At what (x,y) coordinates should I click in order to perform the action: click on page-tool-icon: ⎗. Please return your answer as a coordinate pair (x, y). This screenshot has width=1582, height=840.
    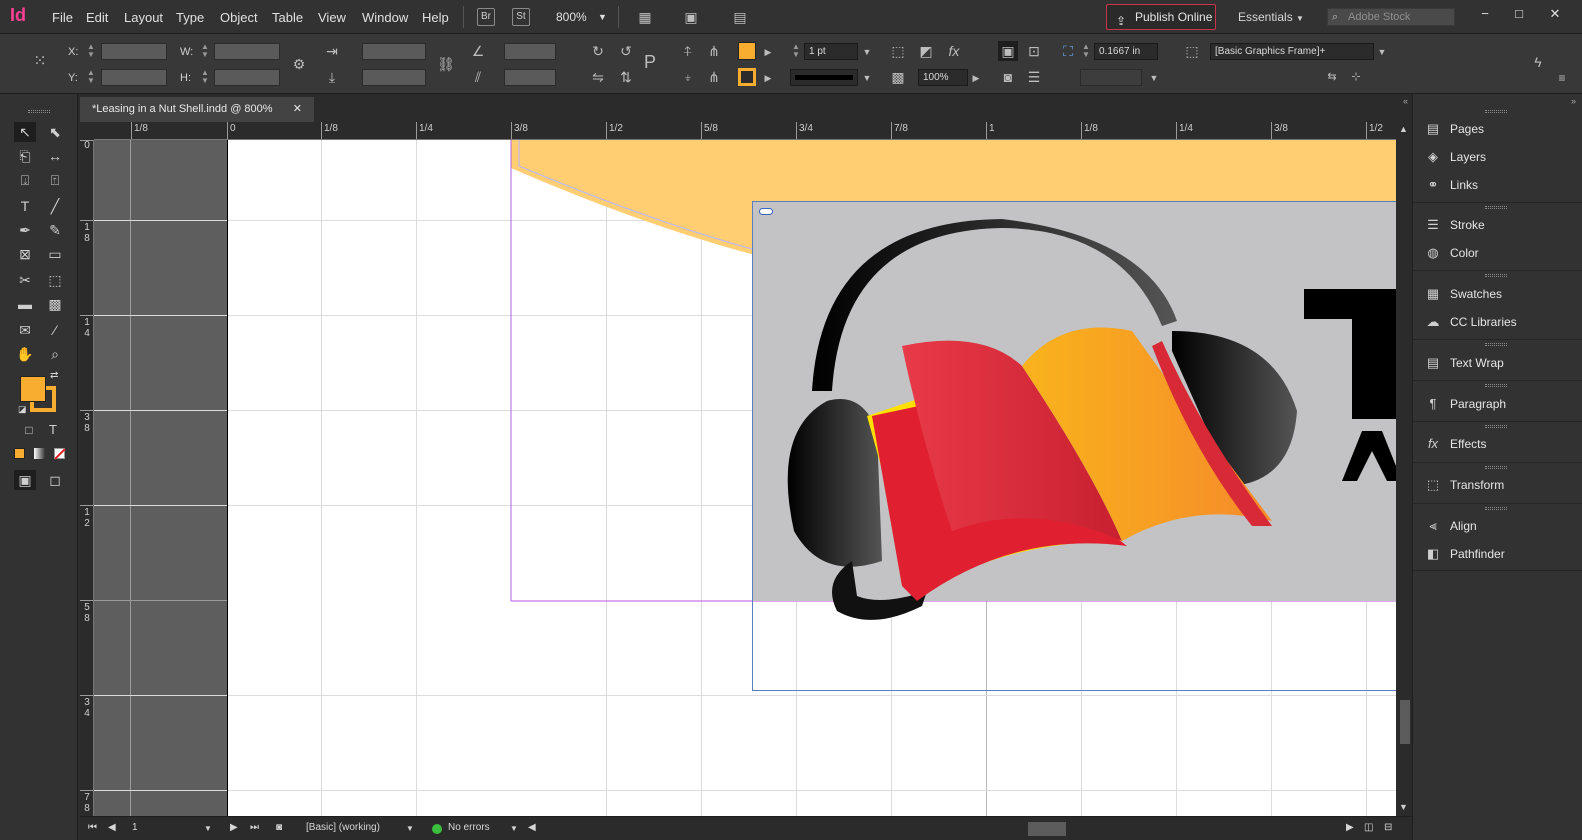
    Looking at the image, I should click on (25, 156).